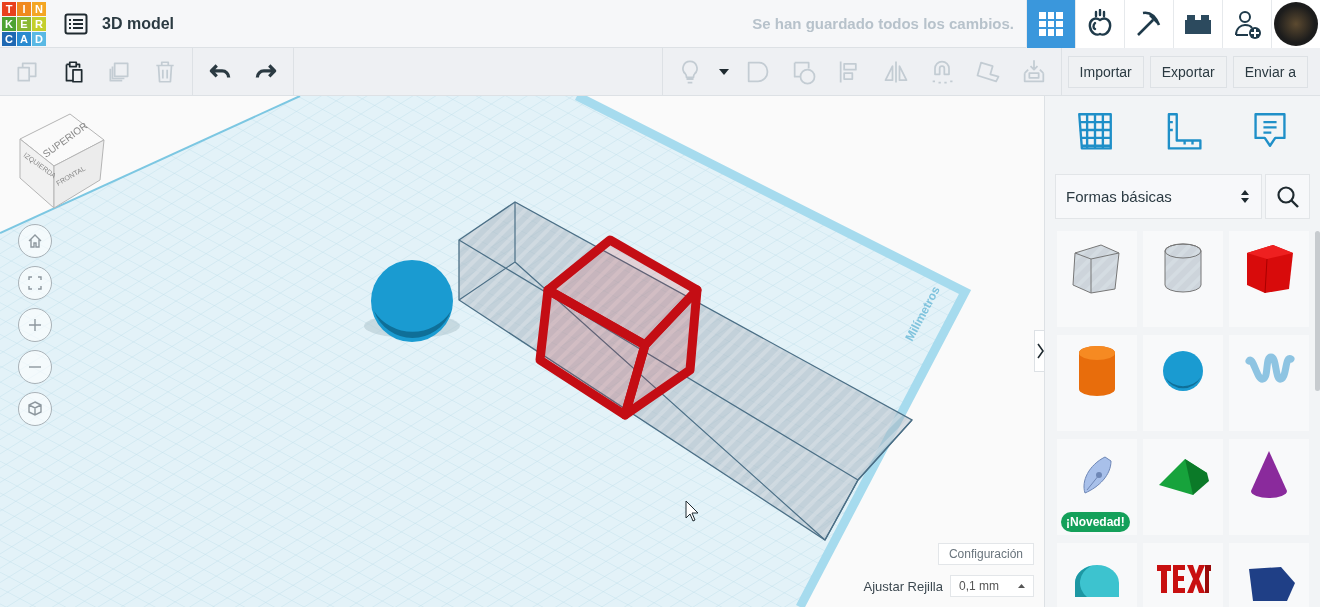 The height and width of the screenshot is (607, 1320). Describe the element at coordinates (1188, 71) in the screenshot. I see `action-button: Exportar` at that location.